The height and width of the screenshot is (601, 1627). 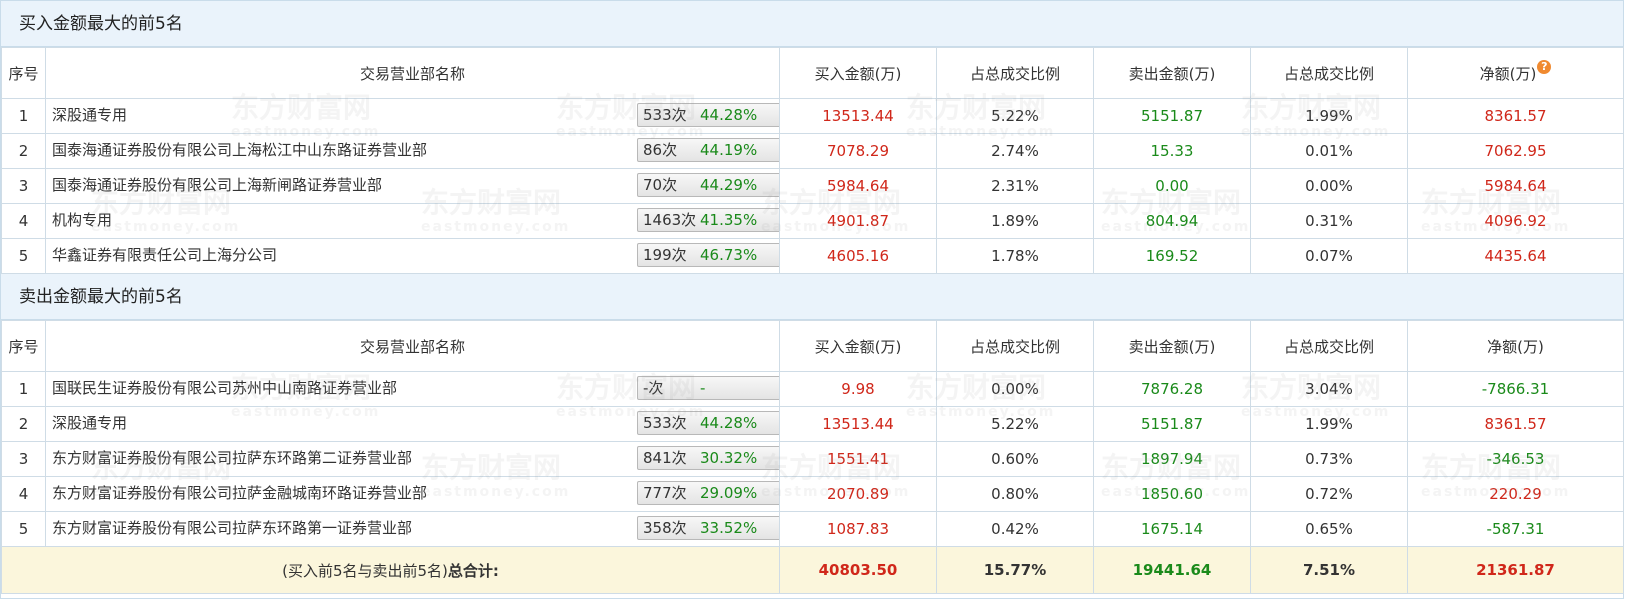 What do you see at coordinates (858, 424) in the screenshot?
I see `buy-amount: 13513.44` at bounding box center [858, 424].